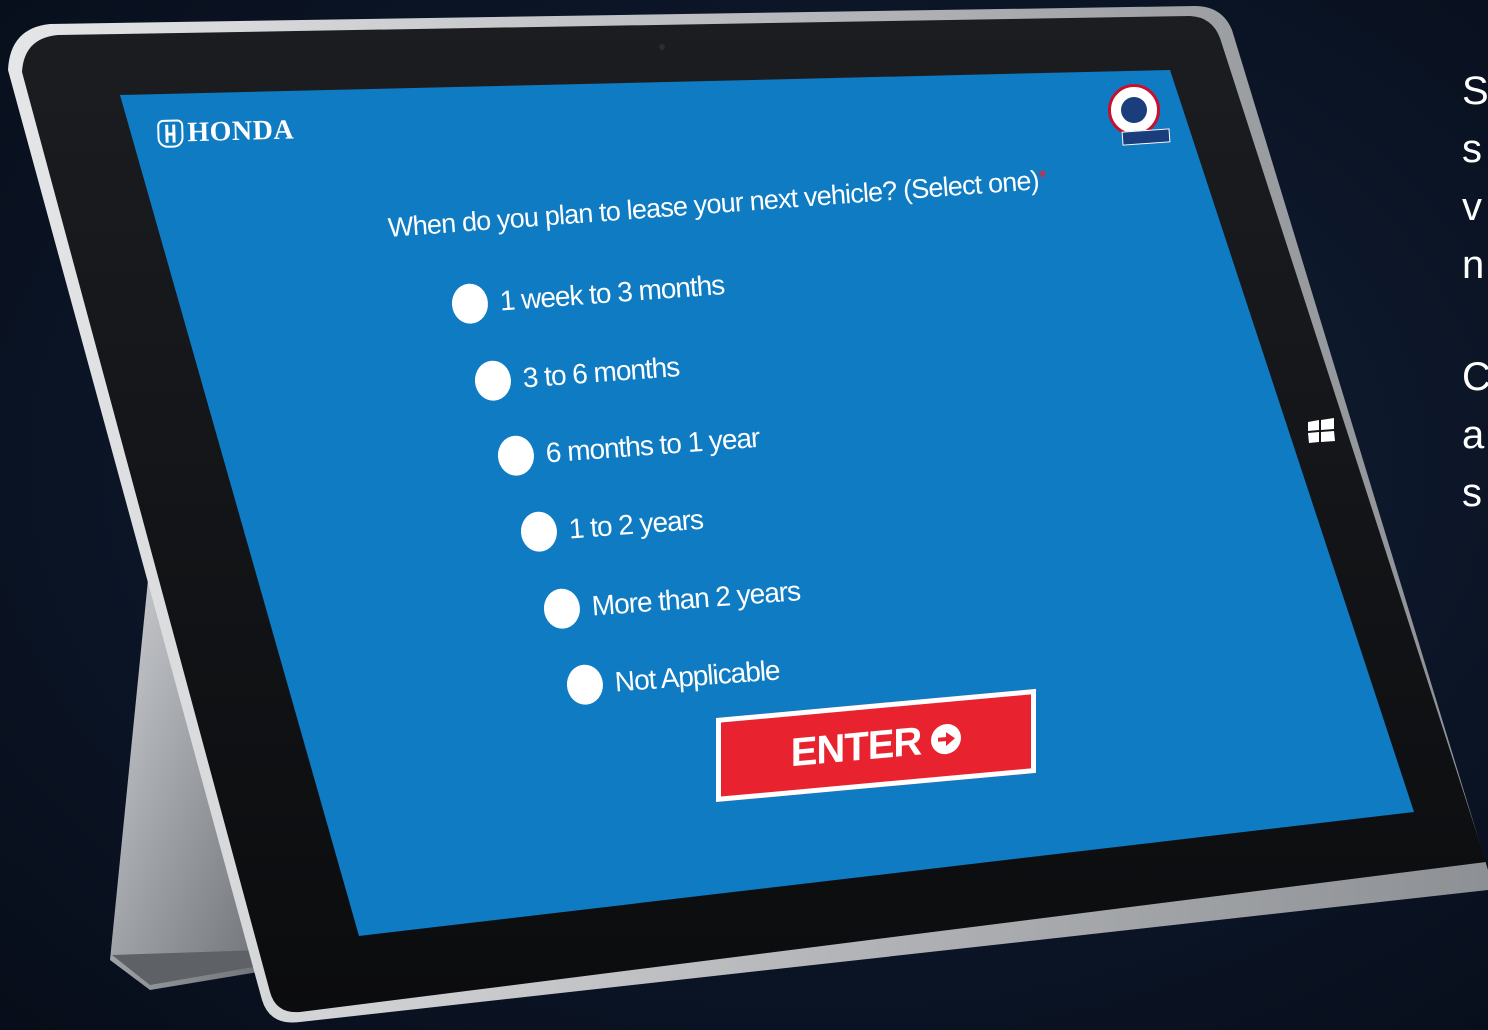  Describe the element at coordinates (1472, 207) in the screenshot. I see `side-caption-line: v` at that location.